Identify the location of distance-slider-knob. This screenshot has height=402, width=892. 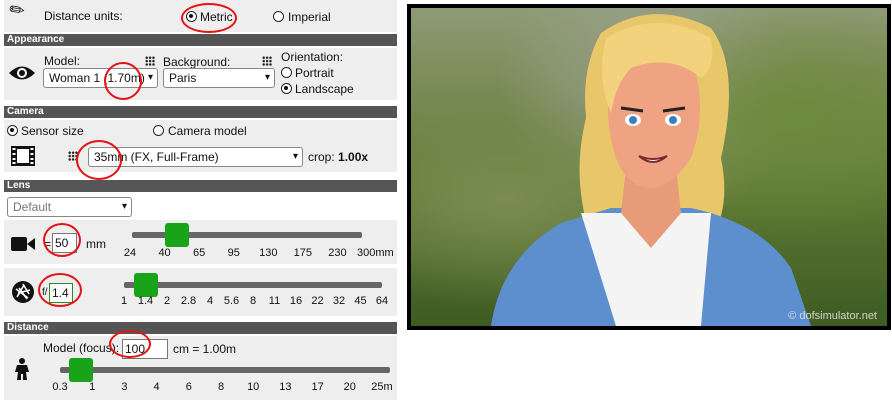
(81, 370).